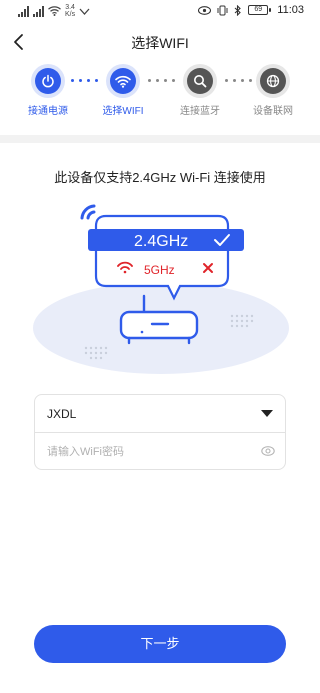  What do you see at coordinates (267, 413) in the screenshot?
I see `caret-down-icon` at bounding box center [267, 413].